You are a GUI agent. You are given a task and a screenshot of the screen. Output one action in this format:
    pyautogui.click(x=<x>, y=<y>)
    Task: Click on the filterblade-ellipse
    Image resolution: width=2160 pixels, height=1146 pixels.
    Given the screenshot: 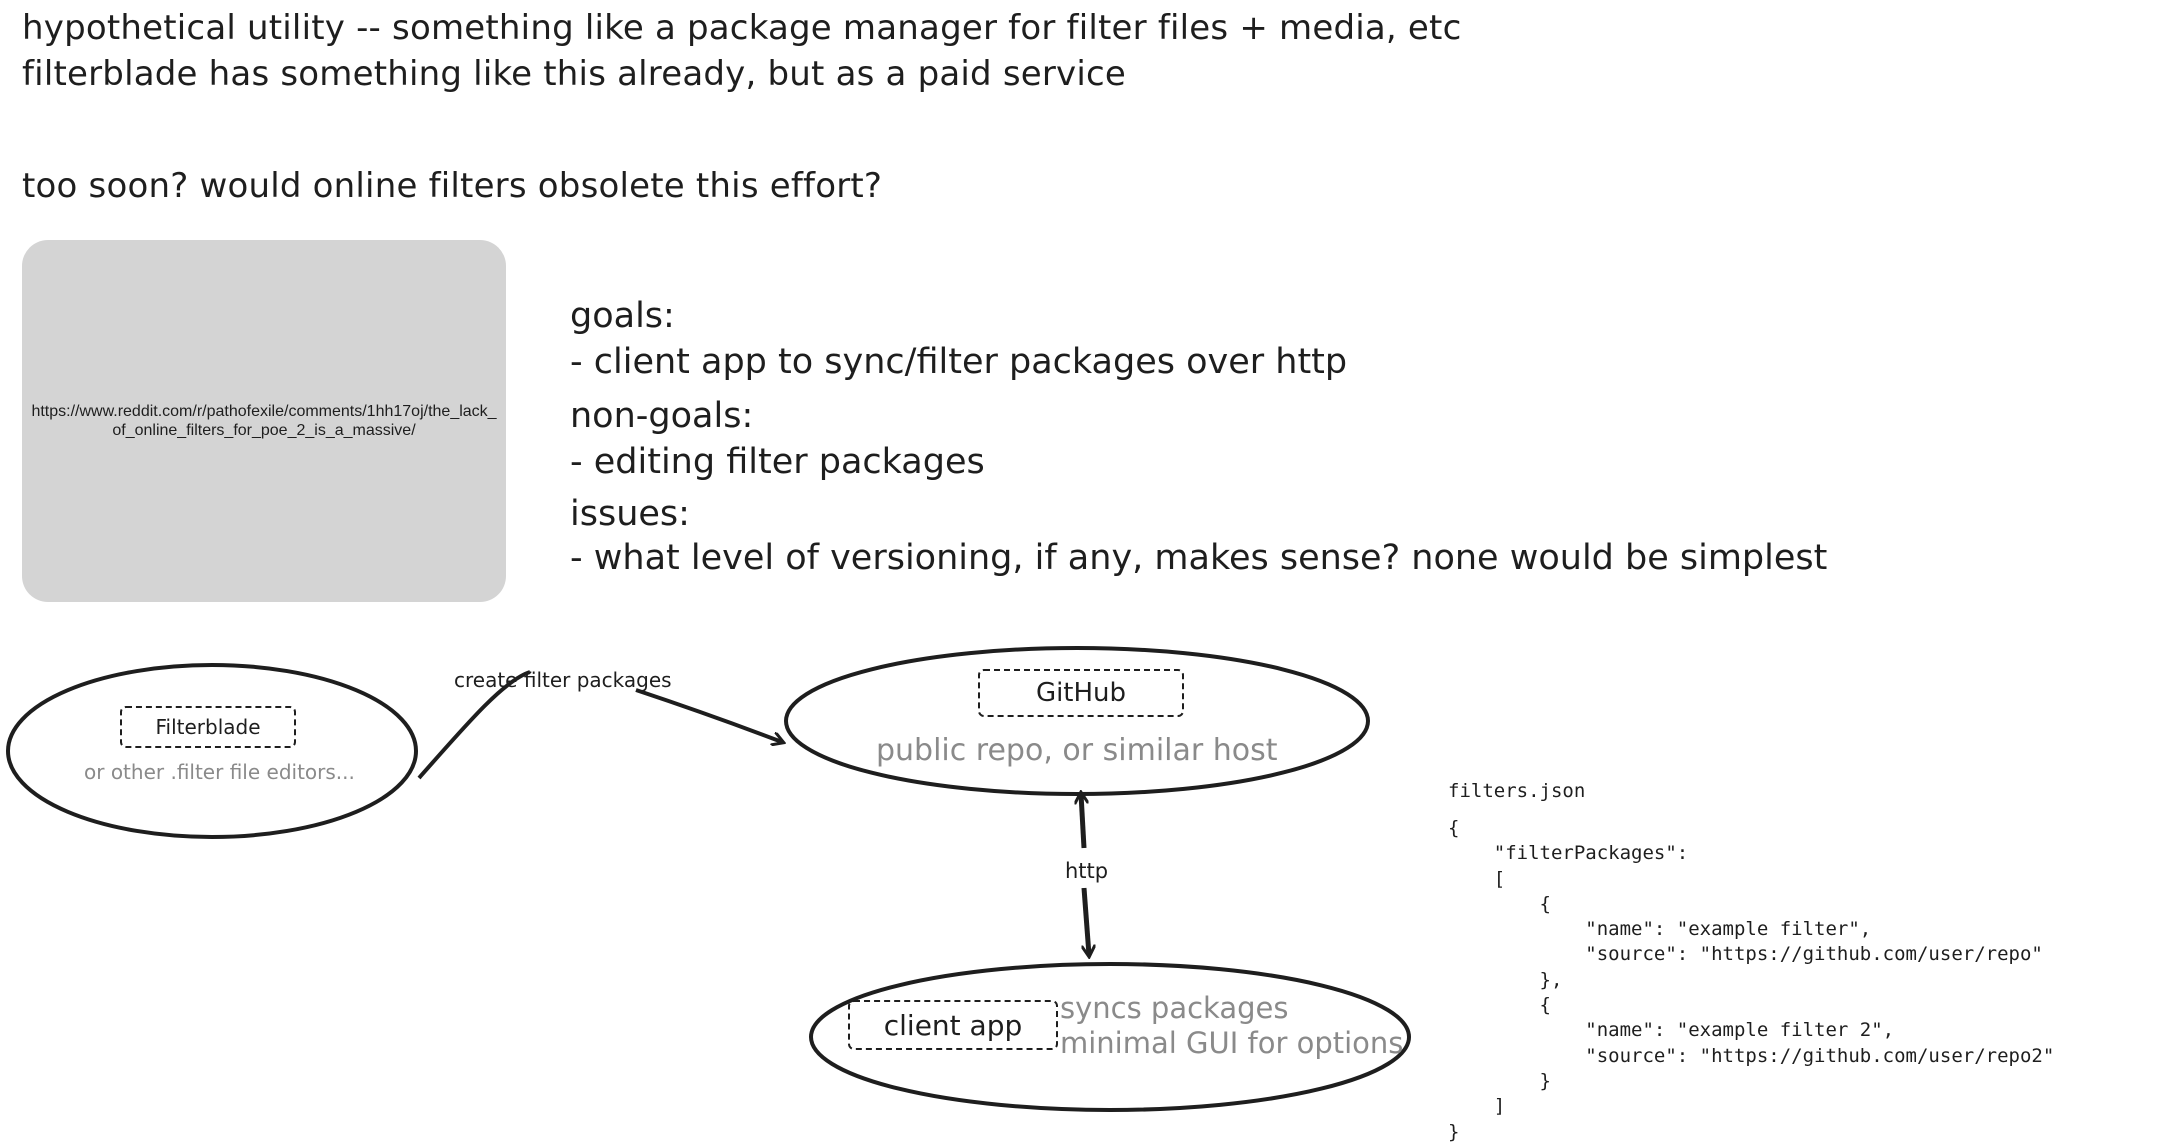 What is the action you would take?
    pyautogui.click(x=212, y=751)
    